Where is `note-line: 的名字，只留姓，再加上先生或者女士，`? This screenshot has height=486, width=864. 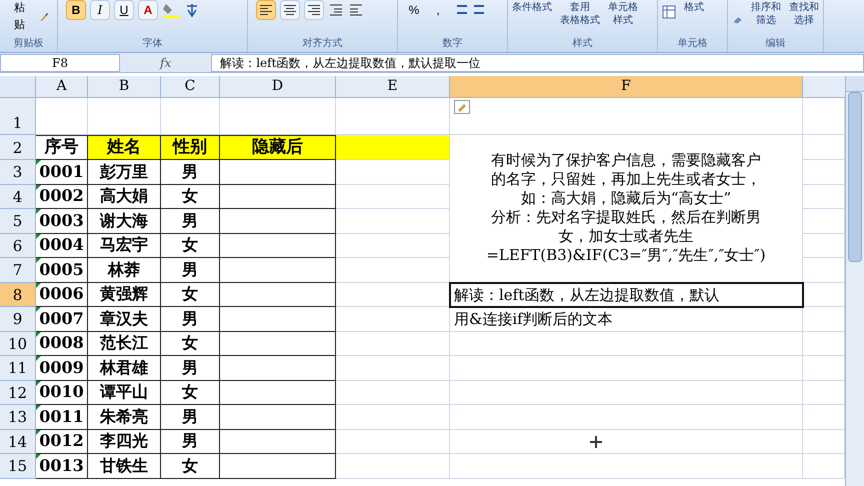 note-line: 的名字，只留姓，再加上先生或者女士， is located at coordinates (626, 180).